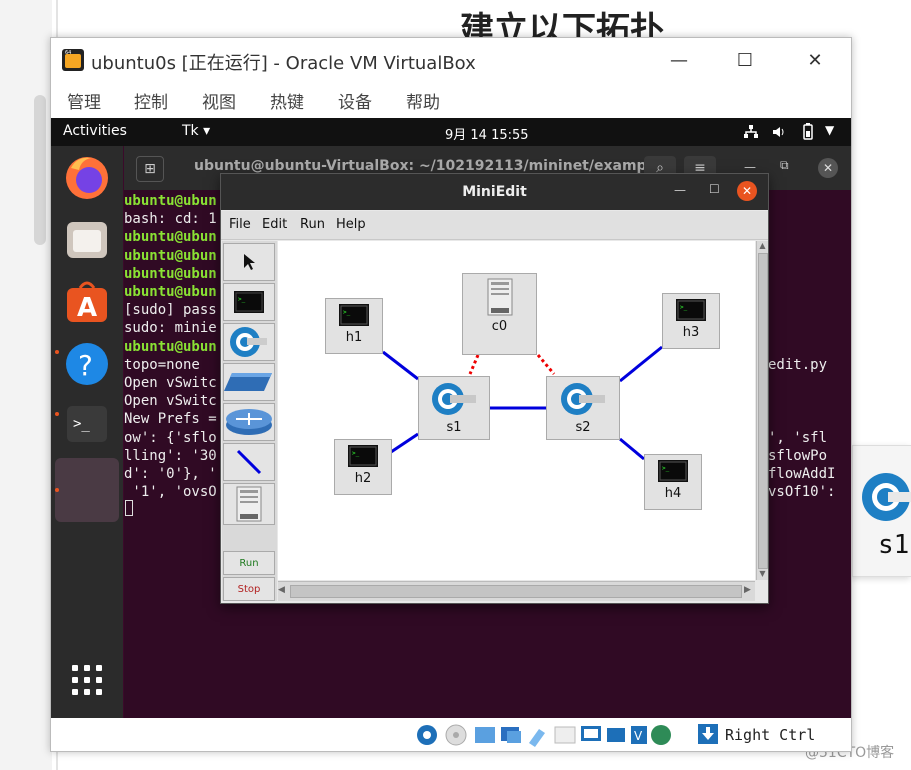 This screenshot has height=770, width=911. I want to click on host-h1: >_ h1, so click(354, 326).